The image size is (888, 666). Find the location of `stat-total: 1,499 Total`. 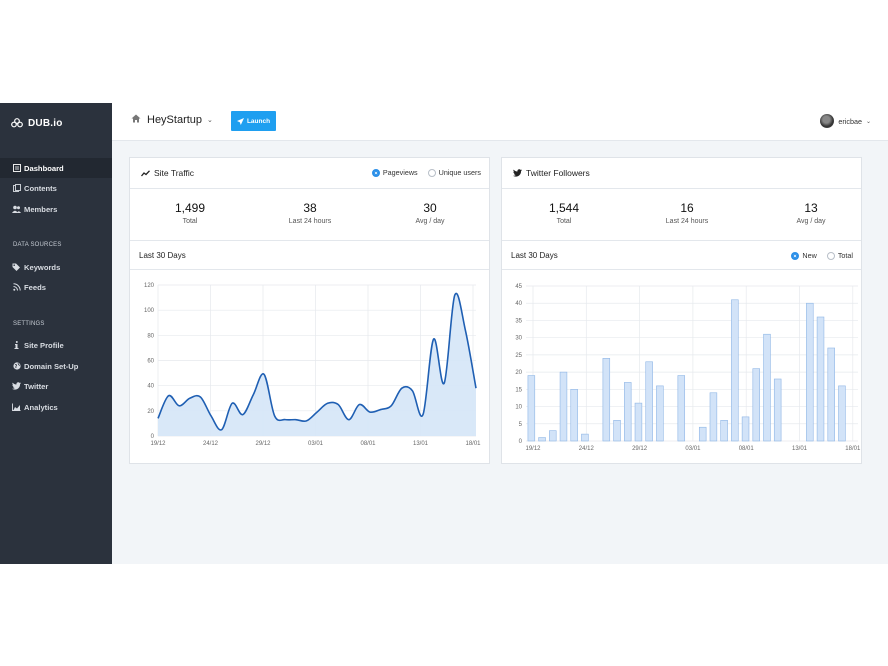

stat-total: 1,499 Total is located at coordinates (190, 213).